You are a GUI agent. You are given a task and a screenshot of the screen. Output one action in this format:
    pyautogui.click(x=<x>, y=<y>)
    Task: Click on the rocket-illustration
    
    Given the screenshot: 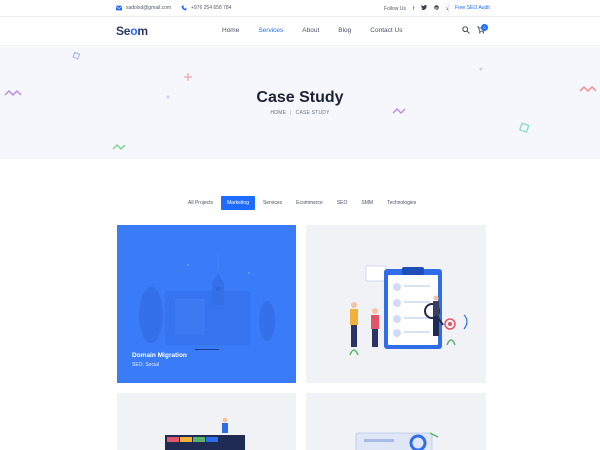 What is the action you would take?
    pyautogui.click(x=207, y=300)
    